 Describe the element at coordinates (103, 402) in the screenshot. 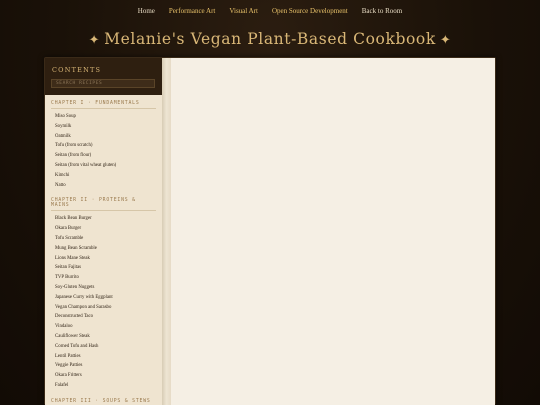

I see `chapter-heading: CHAPTER III · SOUPS & STEWS` at that location.